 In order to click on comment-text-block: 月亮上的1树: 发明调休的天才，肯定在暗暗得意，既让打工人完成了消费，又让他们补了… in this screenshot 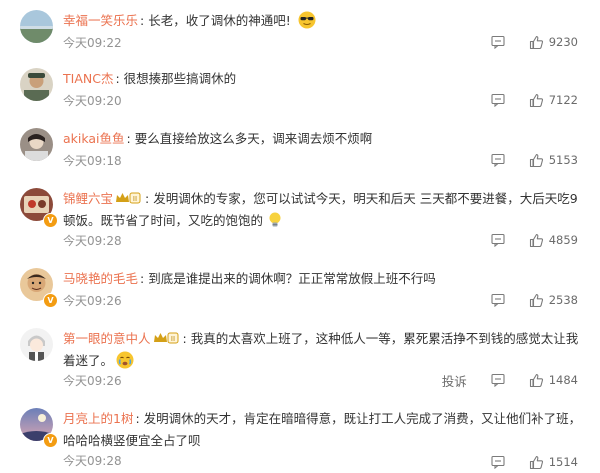, I will do `click(322, 429)`.